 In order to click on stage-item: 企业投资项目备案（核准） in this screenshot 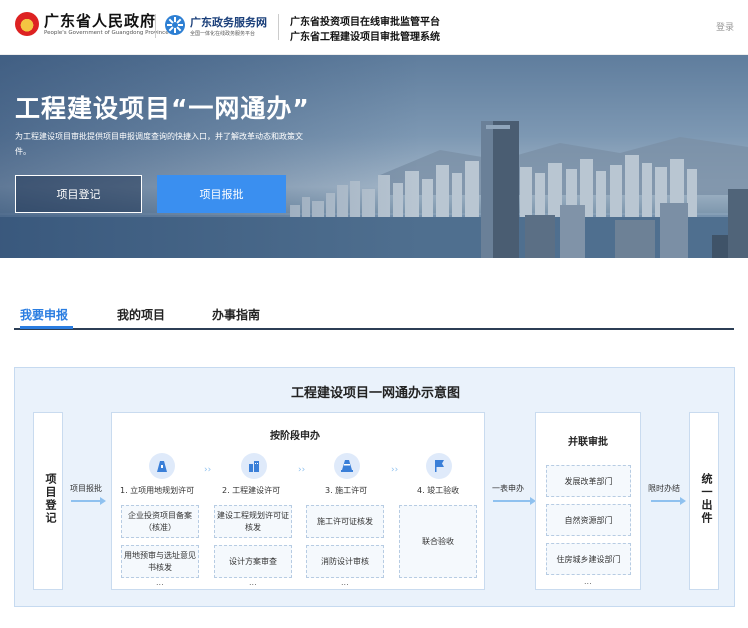, I will do `click(160, 521)`.